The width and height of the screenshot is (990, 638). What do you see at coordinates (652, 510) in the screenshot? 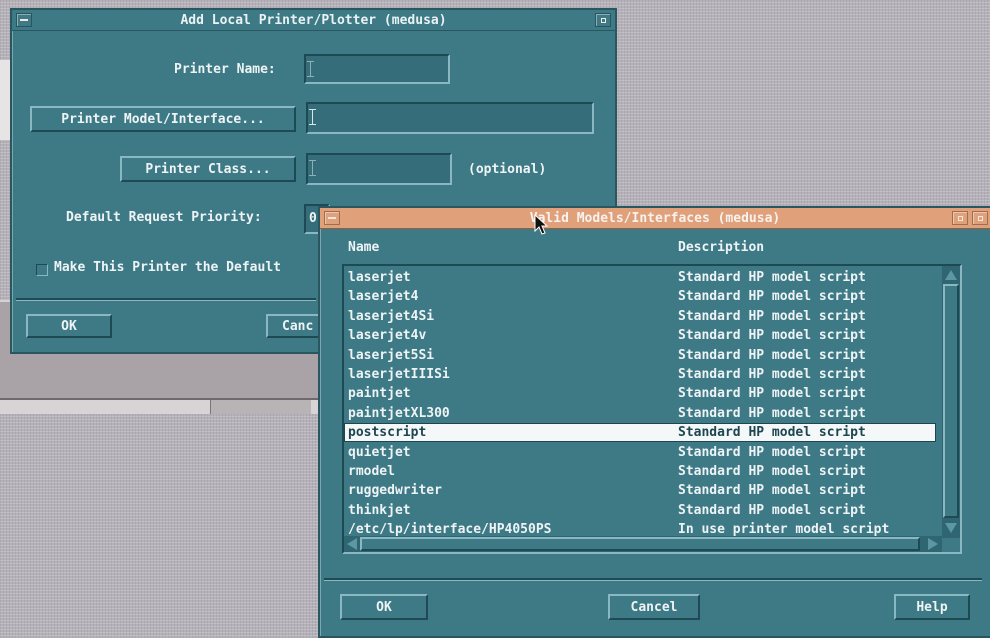
I see `list-item: thinkjet Standard HP model script` at bounding box center [652, 510].